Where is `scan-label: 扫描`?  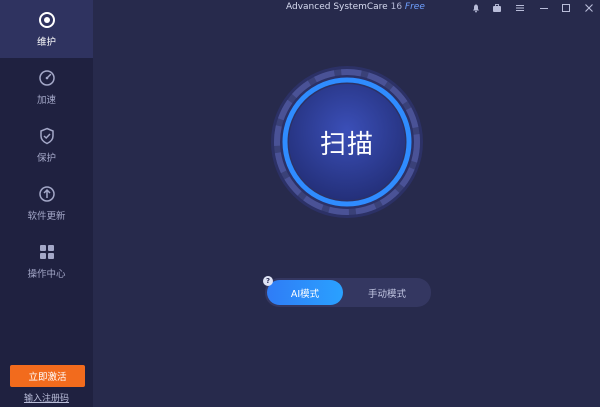
scan-label: 扫描 is located at coordinates (346, 144).